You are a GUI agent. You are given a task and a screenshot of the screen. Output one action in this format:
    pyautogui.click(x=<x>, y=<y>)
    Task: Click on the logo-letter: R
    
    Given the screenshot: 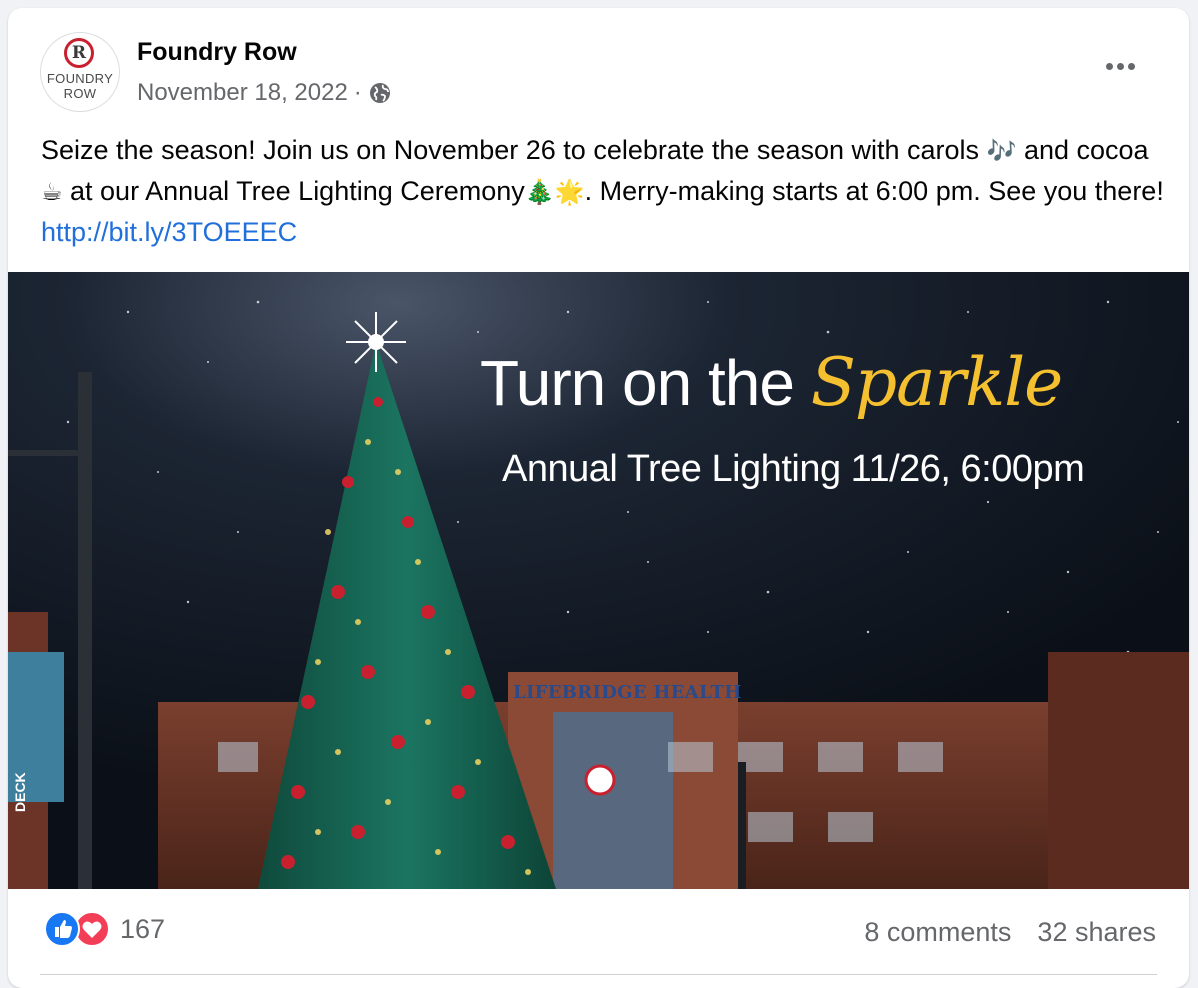 What is the action you would take?
    pyautogui.click(x=79, y=52)
    